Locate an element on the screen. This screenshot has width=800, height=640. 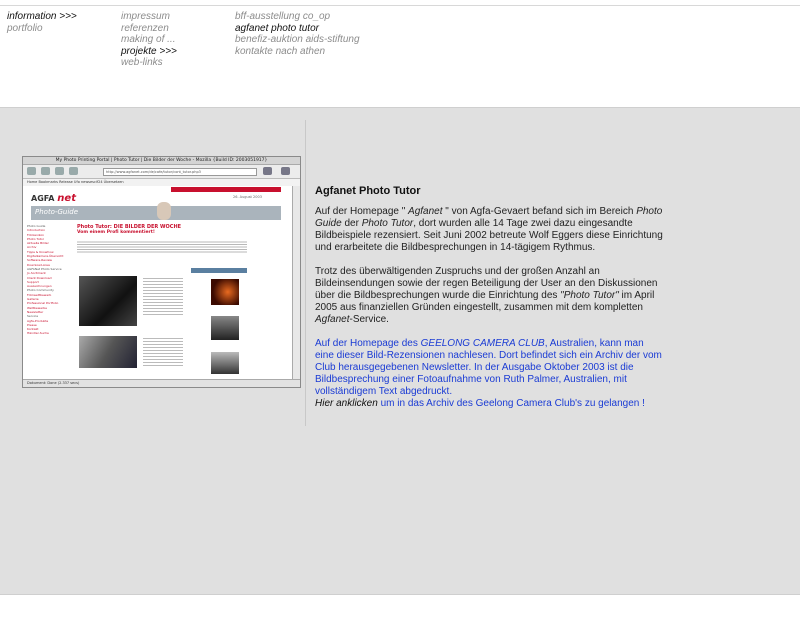
thumb-stop-icon is located at coordinates (73, 171).